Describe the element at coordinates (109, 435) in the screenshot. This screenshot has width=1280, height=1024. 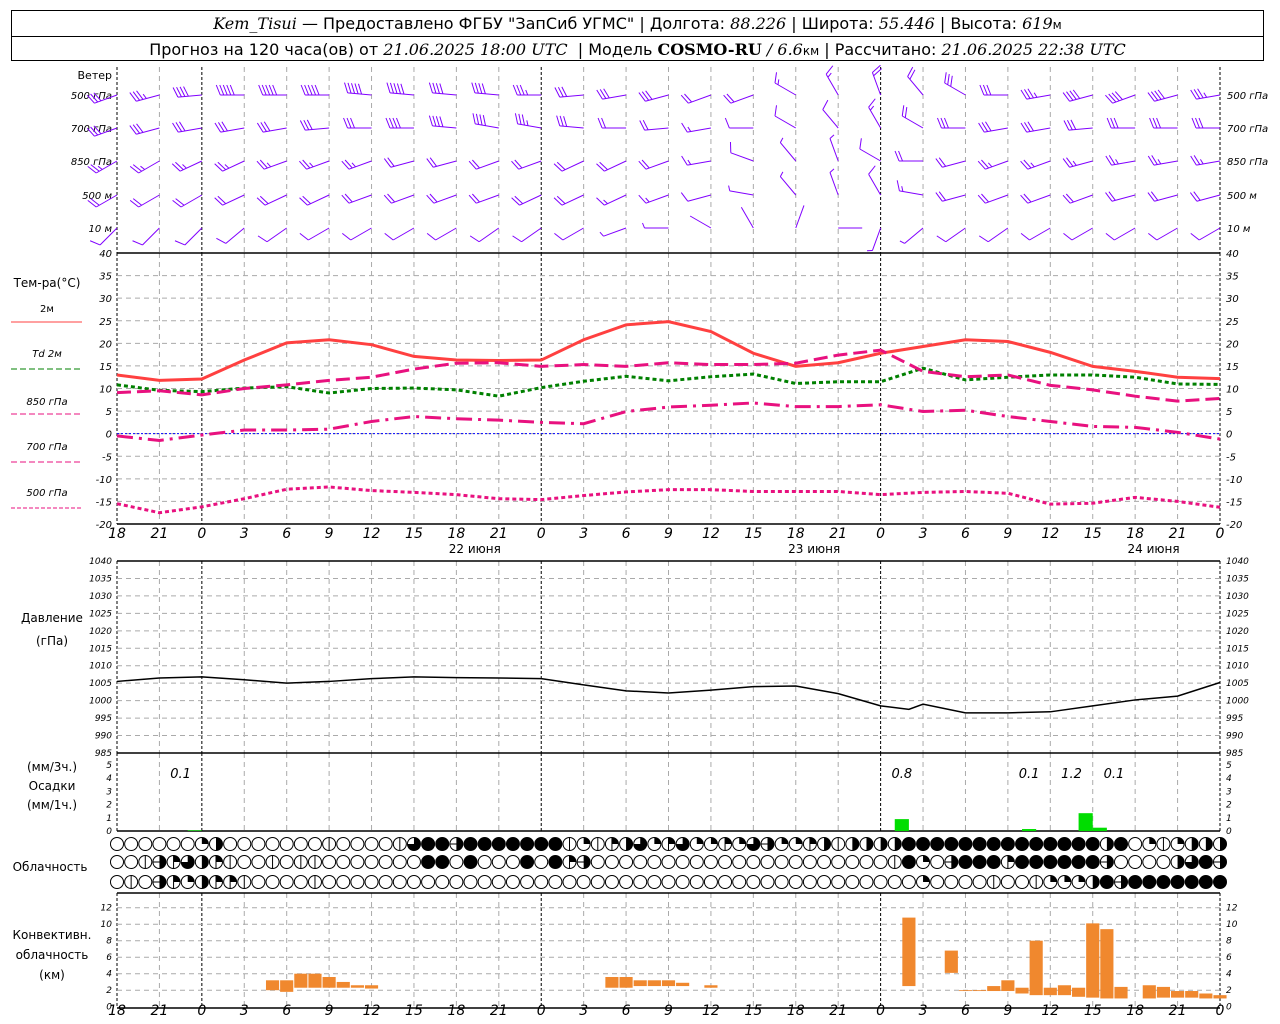
I see `temp-tick-label: 0` at that location.